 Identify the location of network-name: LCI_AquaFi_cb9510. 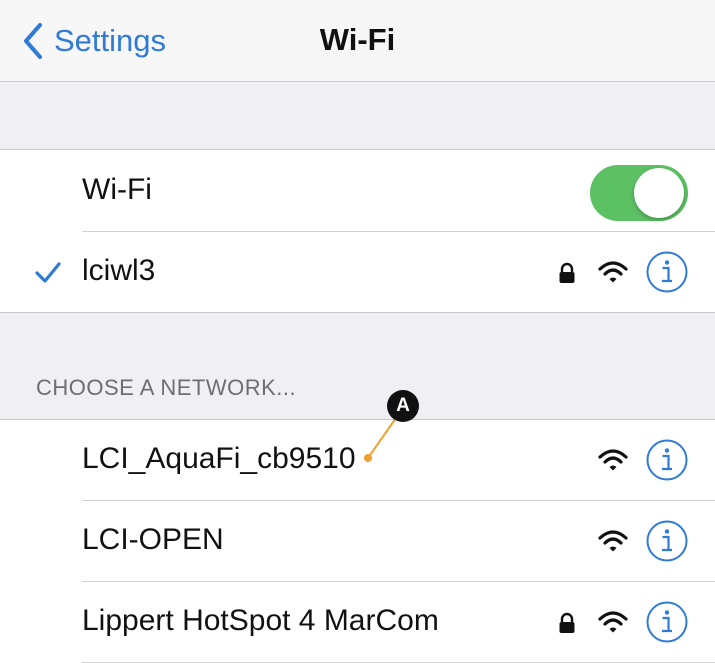
(219, 458).